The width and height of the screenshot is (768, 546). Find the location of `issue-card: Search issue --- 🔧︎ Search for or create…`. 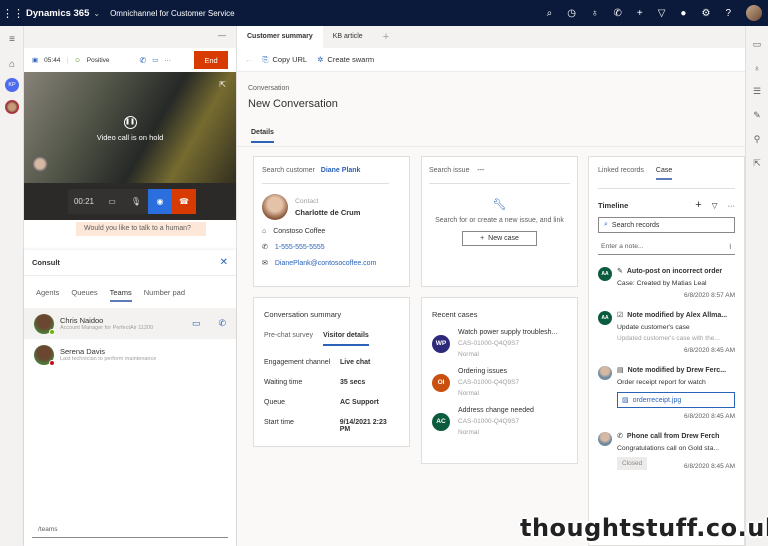

issue-card: Search issue --- 🔧︎ Search for or create… is located at coordinates (499, 221).